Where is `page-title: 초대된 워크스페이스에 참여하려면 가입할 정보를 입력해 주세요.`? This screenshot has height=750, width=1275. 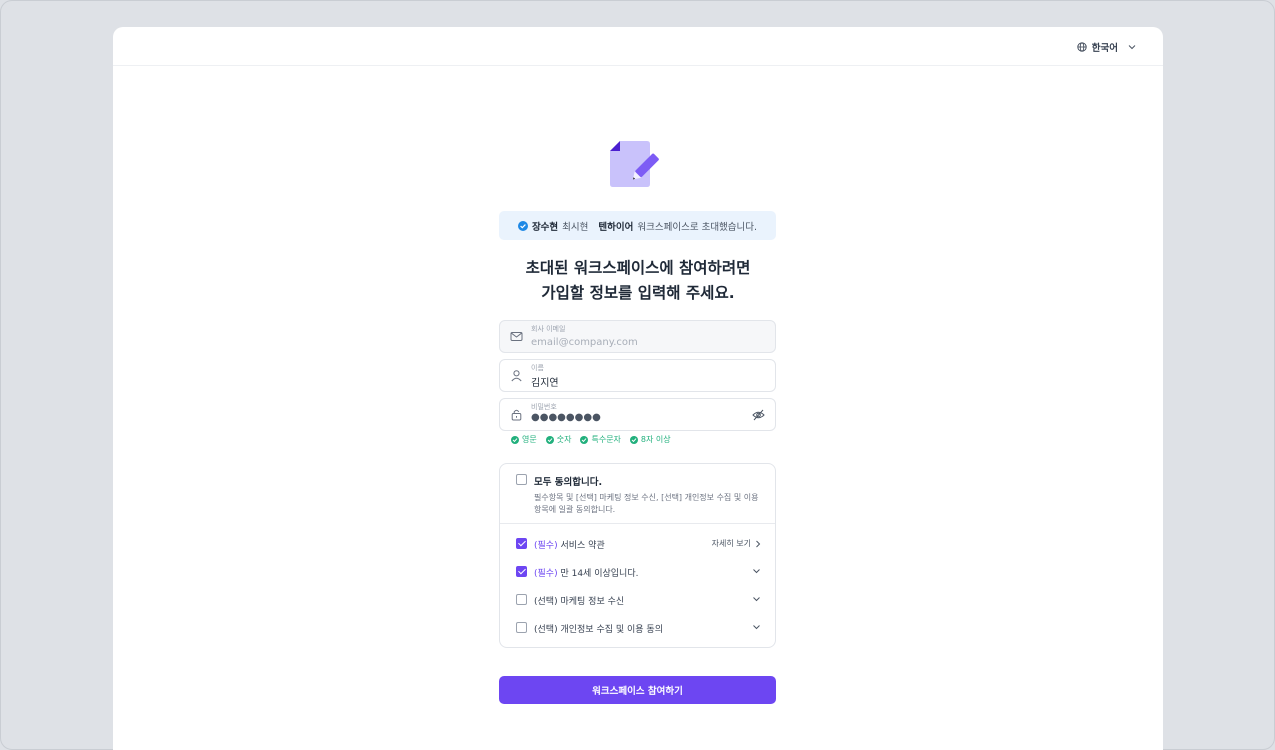
page-title: 초대된 워크스페이스에 참여하려면 가입할 정보를 입력해 주세요. is located at coordinates (638, 281).